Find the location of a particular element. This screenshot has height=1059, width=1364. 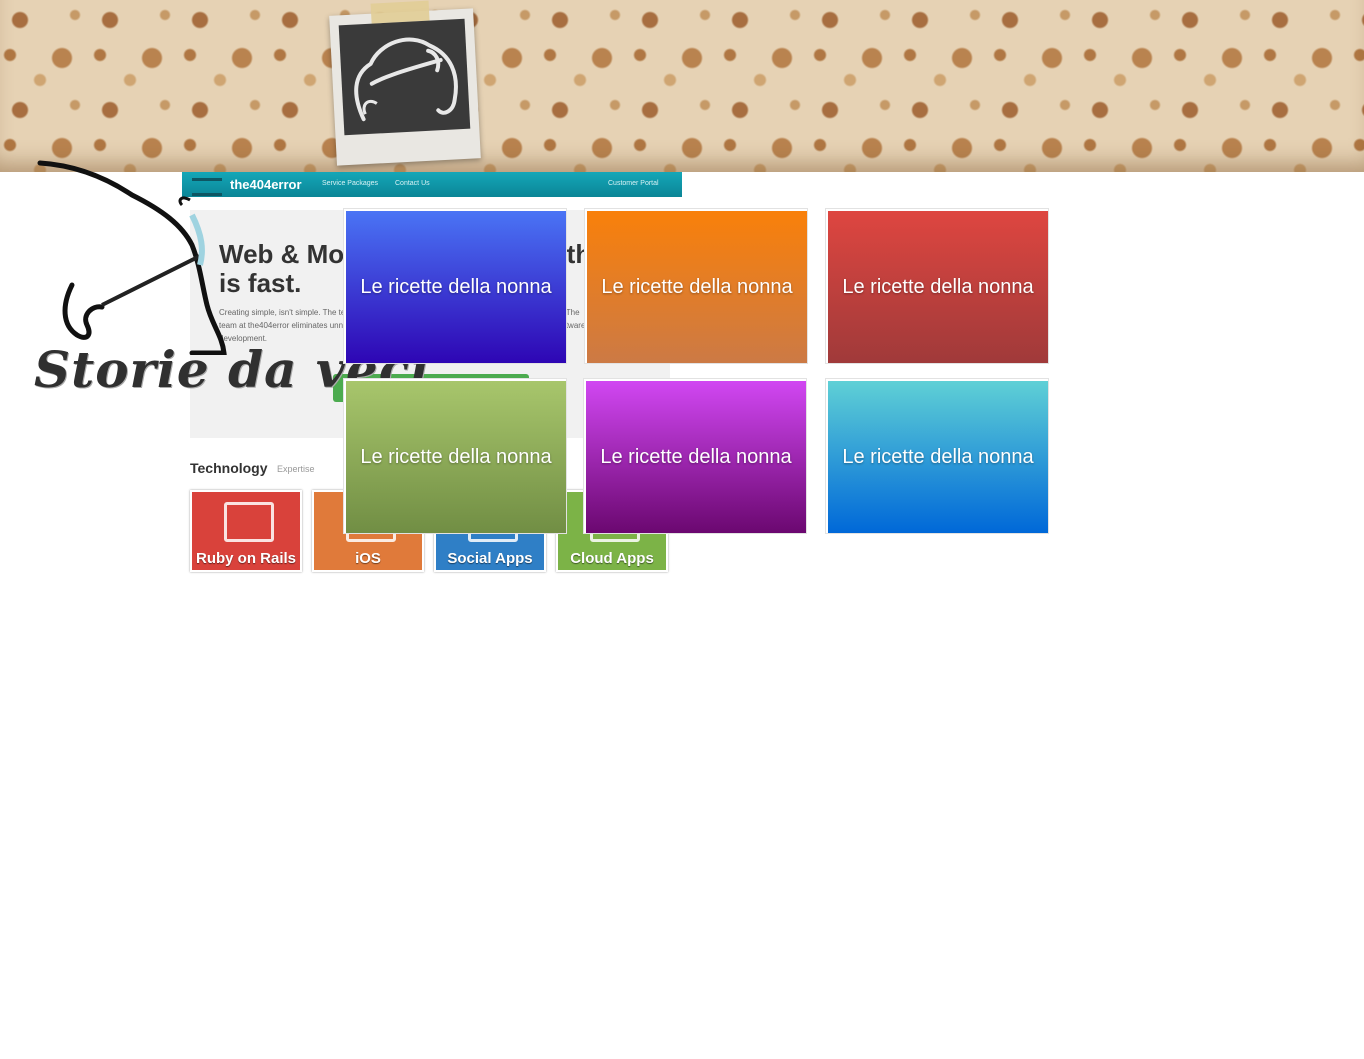

technology-heading: Technology is located at coordinates (229, 468).